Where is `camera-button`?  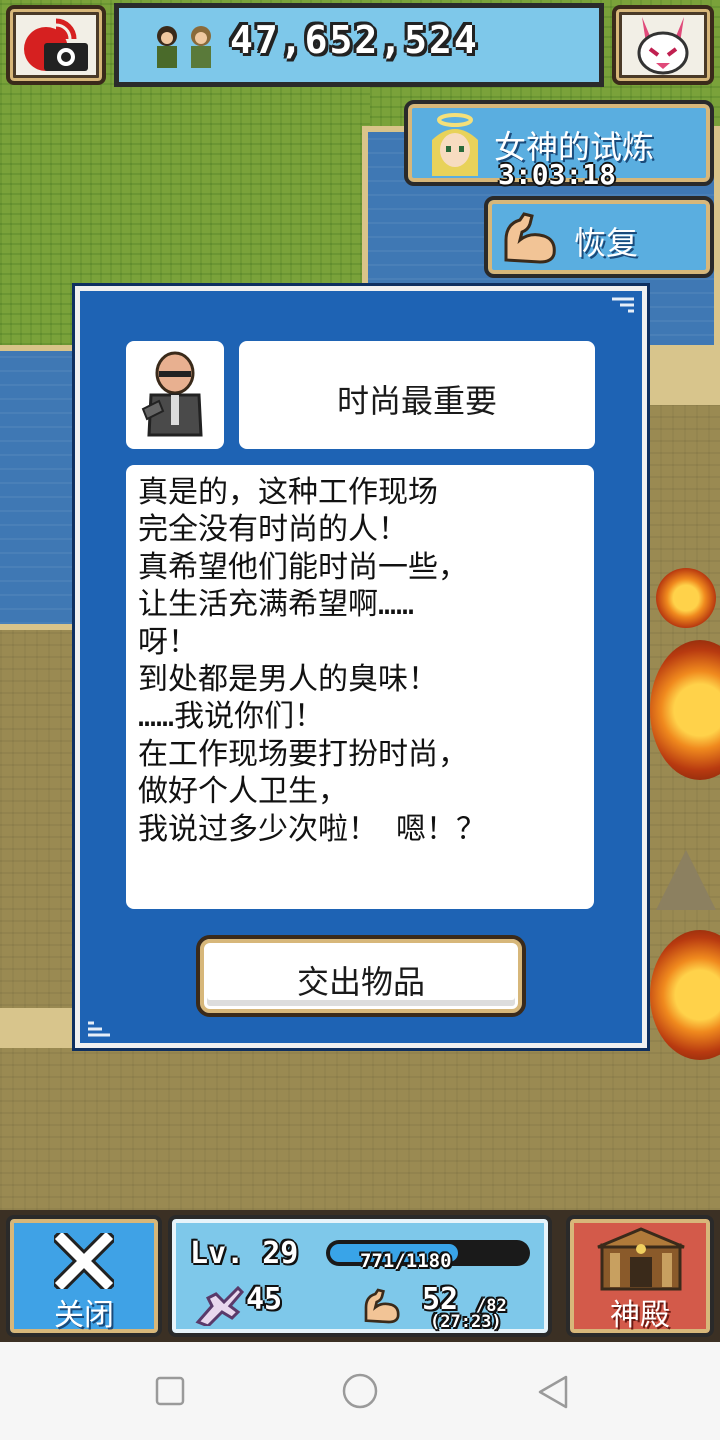
camera-button is located at coordinates (56, 45).